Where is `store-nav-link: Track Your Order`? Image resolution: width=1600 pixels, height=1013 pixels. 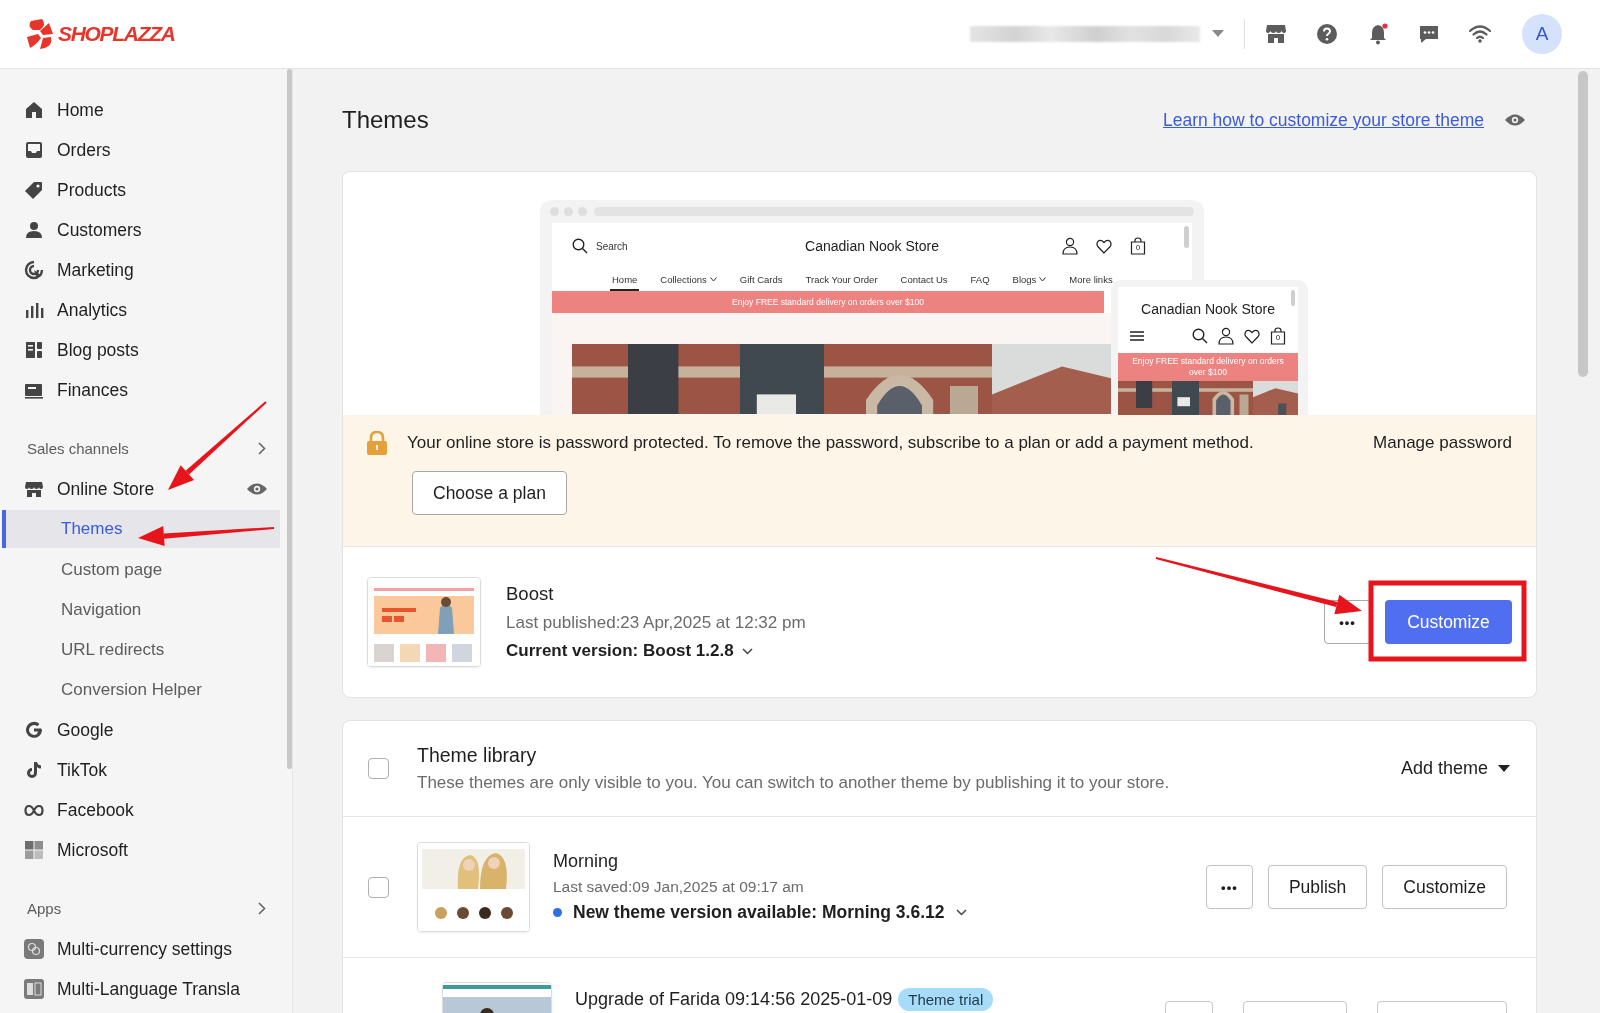 store-nav-link: Track Your Order is located at coordinates (841, 280).